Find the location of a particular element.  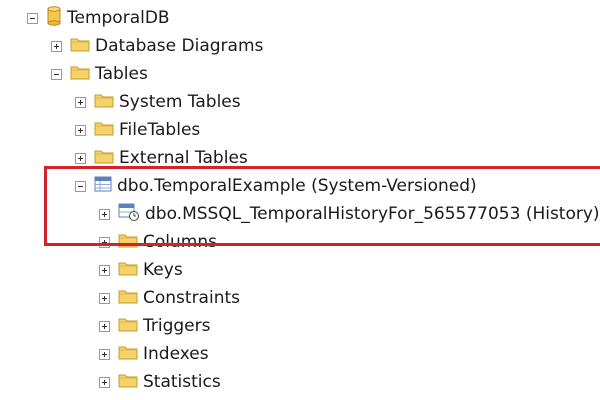

tree-node-system-tables: System Tables is located at coordinates (158, 102).